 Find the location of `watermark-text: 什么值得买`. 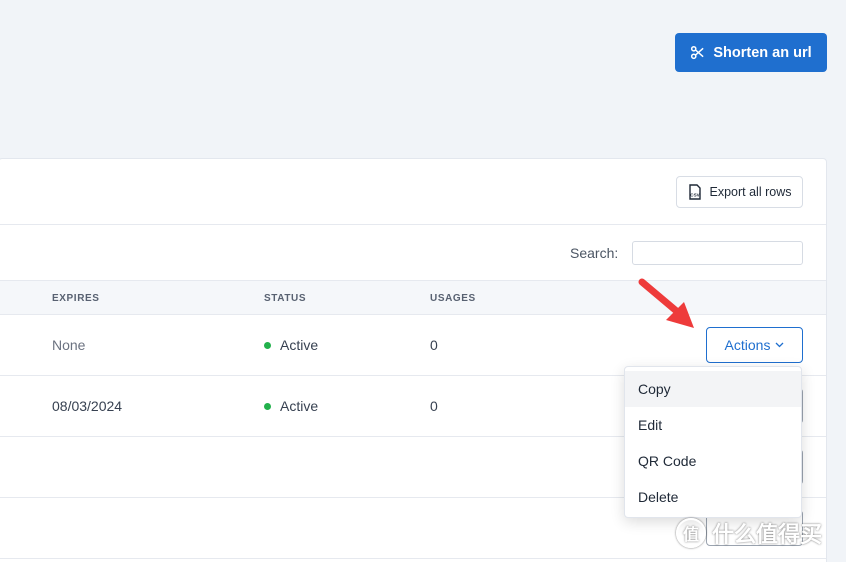

watermark-text: 什么值得买 is located at coordinates (767, 535).